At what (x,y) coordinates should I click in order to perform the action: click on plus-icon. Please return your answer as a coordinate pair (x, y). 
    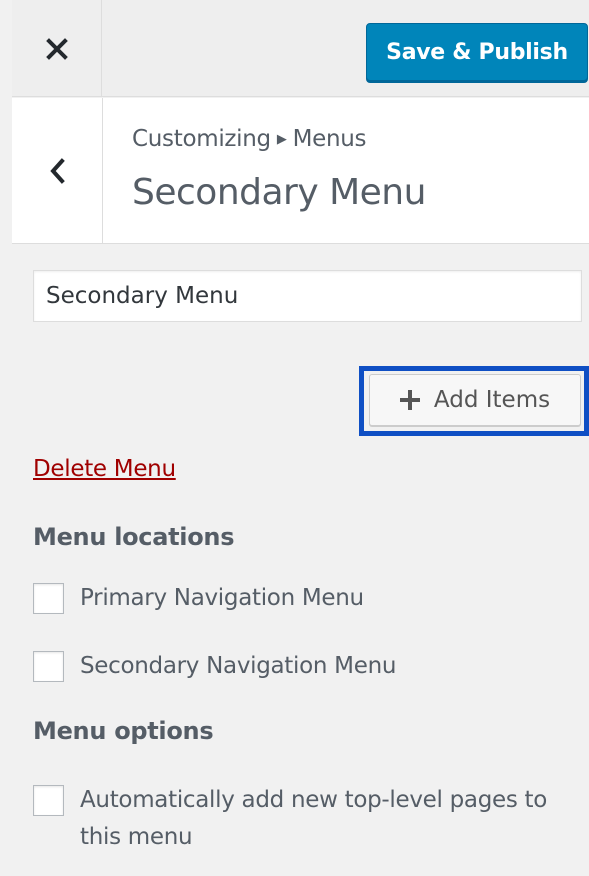
    Looking at the image, I should click on (409, 400).